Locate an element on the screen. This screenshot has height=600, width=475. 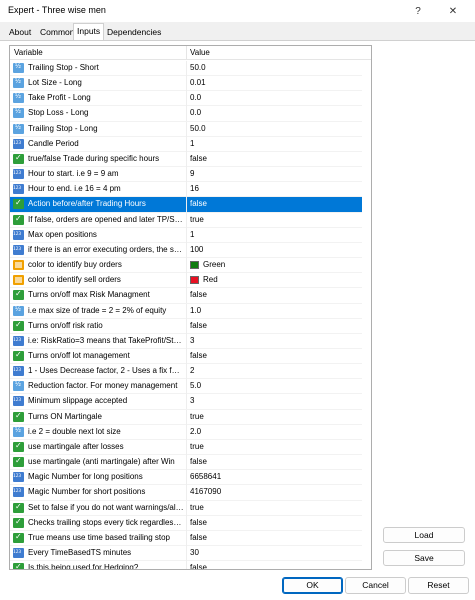
variable-value: 6658641 is located at coordinates (205, 476).